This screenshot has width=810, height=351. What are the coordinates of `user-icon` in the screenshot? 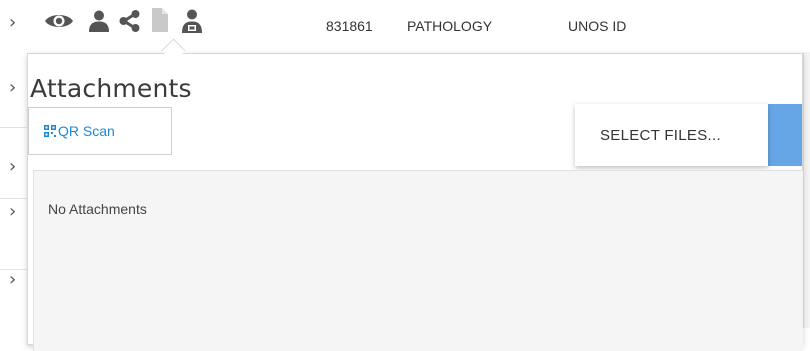 It's located at (99, 21).